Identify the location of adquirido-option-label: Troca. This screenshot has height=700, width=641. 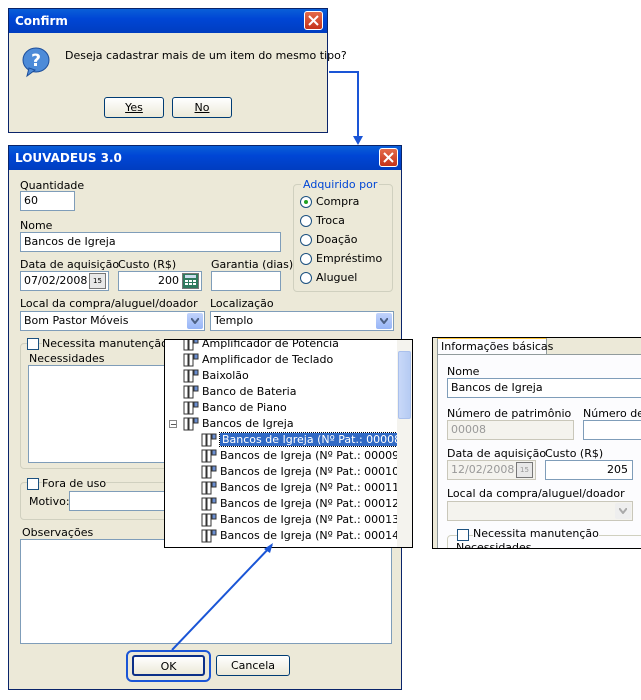
(330, 220).